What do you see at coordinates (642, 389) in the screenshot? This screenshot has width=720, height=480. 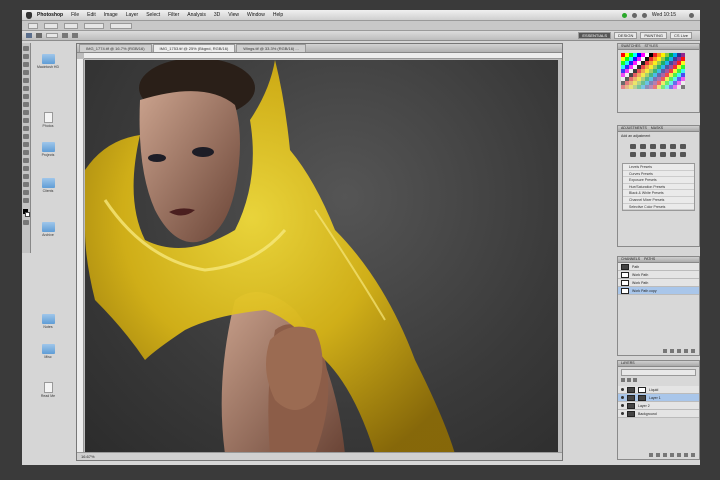 I see `layer-mask-thumbnail` at bounding box center [642, 389].